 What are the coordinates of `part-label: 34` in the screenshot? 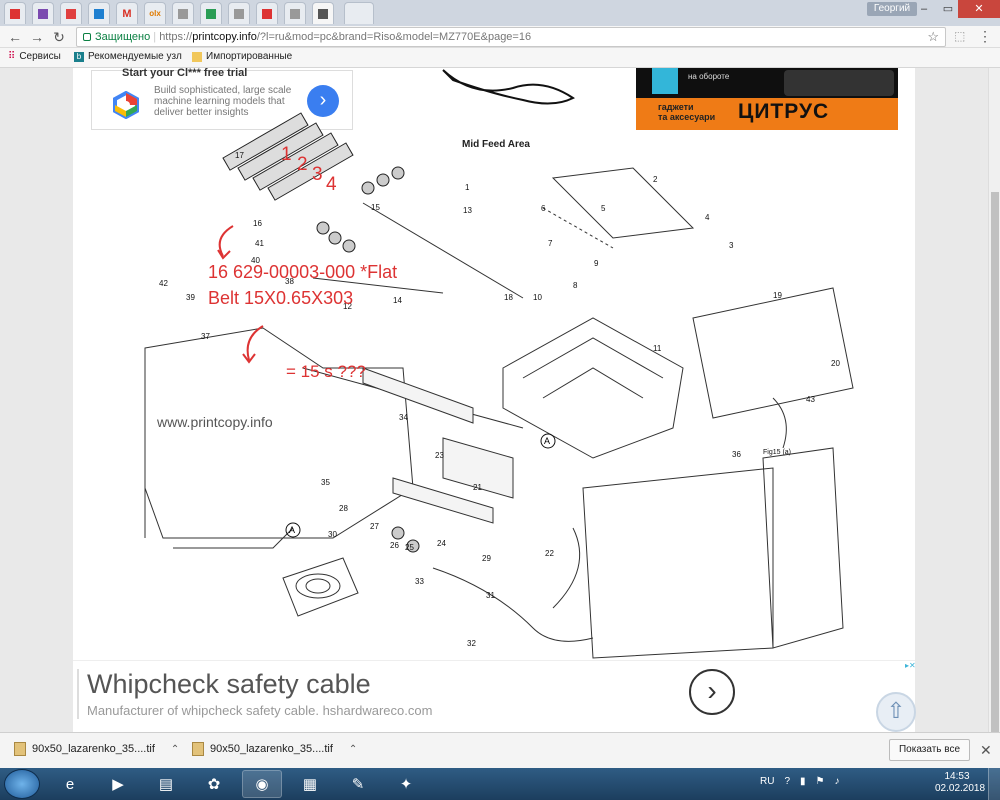 It's located at (403, 417).